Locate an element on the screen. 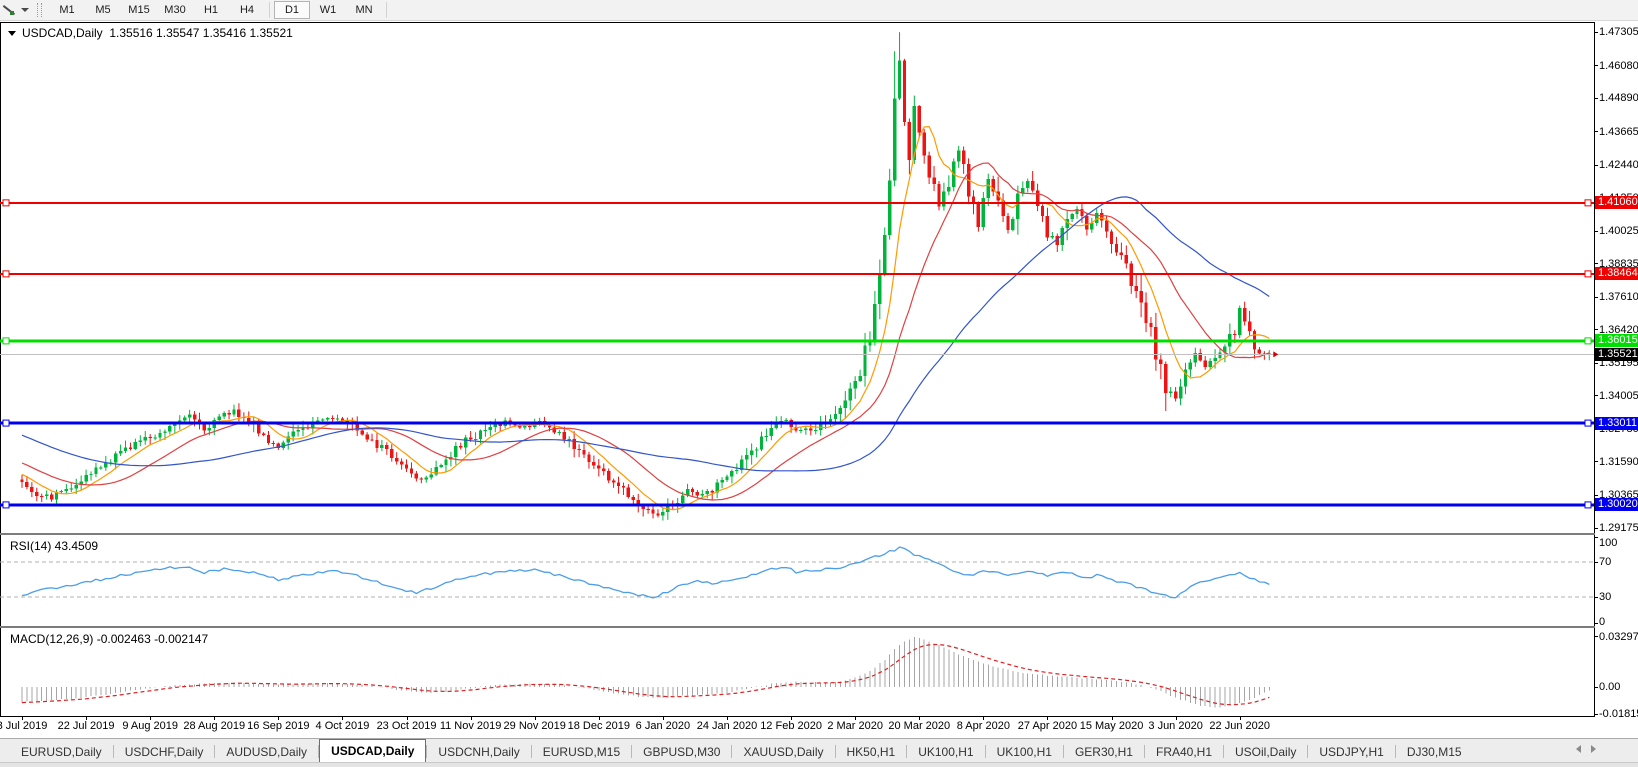 The height and width of the screenshot is (767, 1638). chart-tab-usoil-daily: USOil,Daily is located at coordinates (1265, 752).